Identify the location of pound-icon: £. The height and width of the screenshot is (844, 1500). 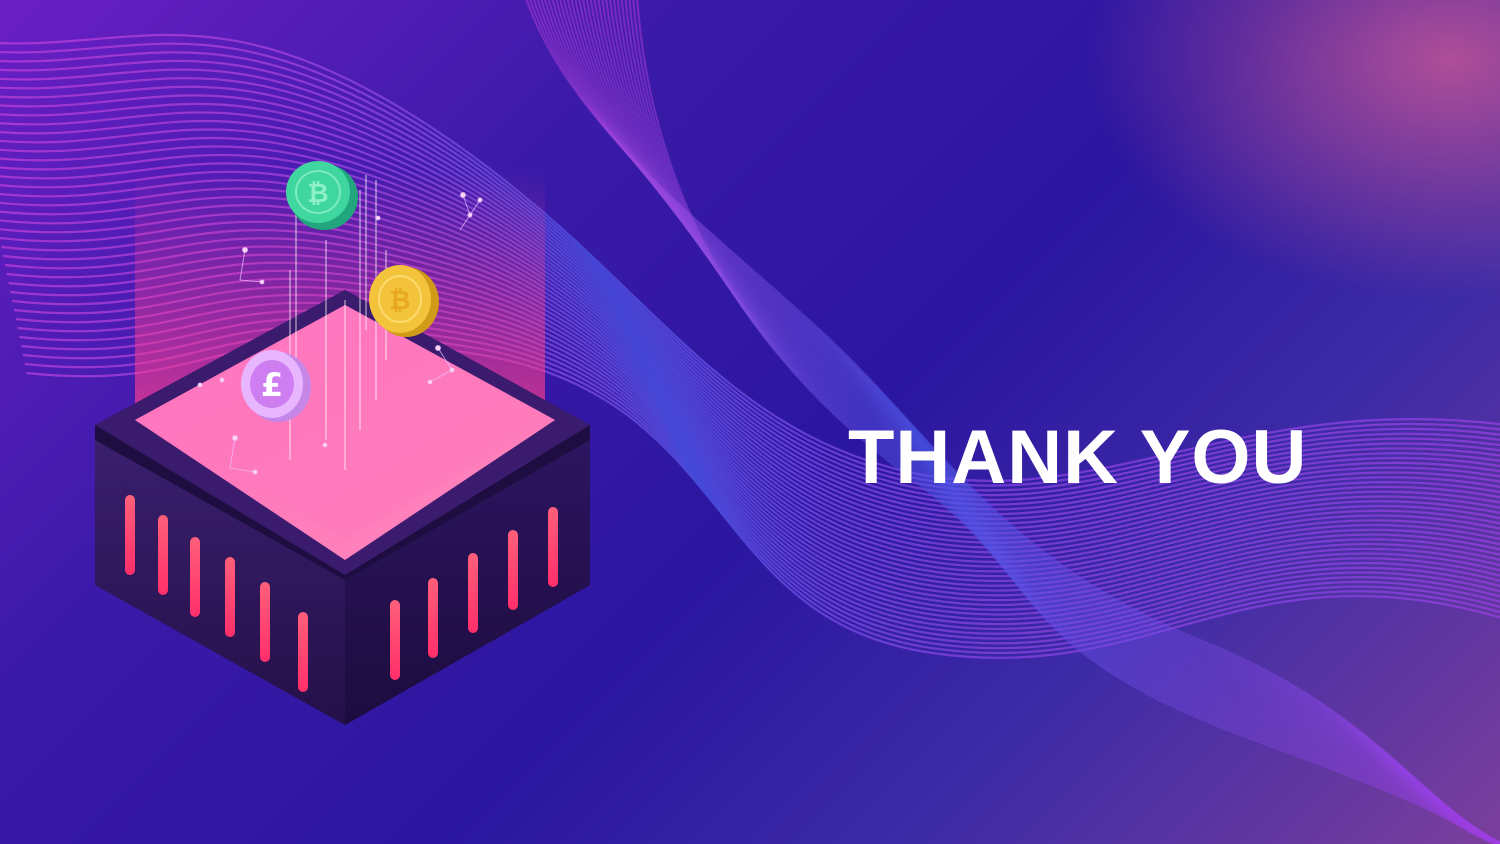
(272, 385).